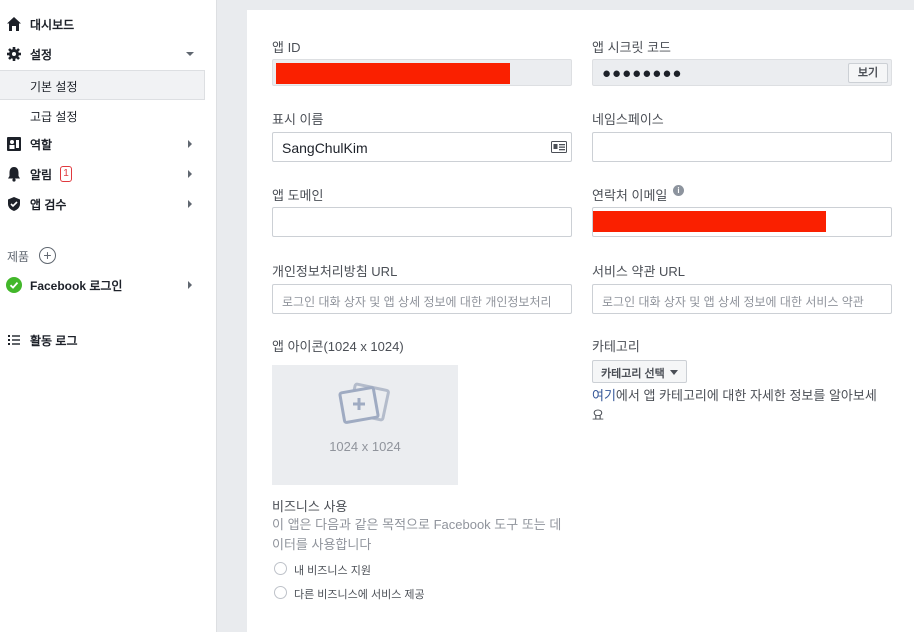 The height and width of the screenshot is (632, 914). What do you see at coordinates (190, 54) in the screenshot?
I see `chevron-down-icon` at bounding box center [190, 54].